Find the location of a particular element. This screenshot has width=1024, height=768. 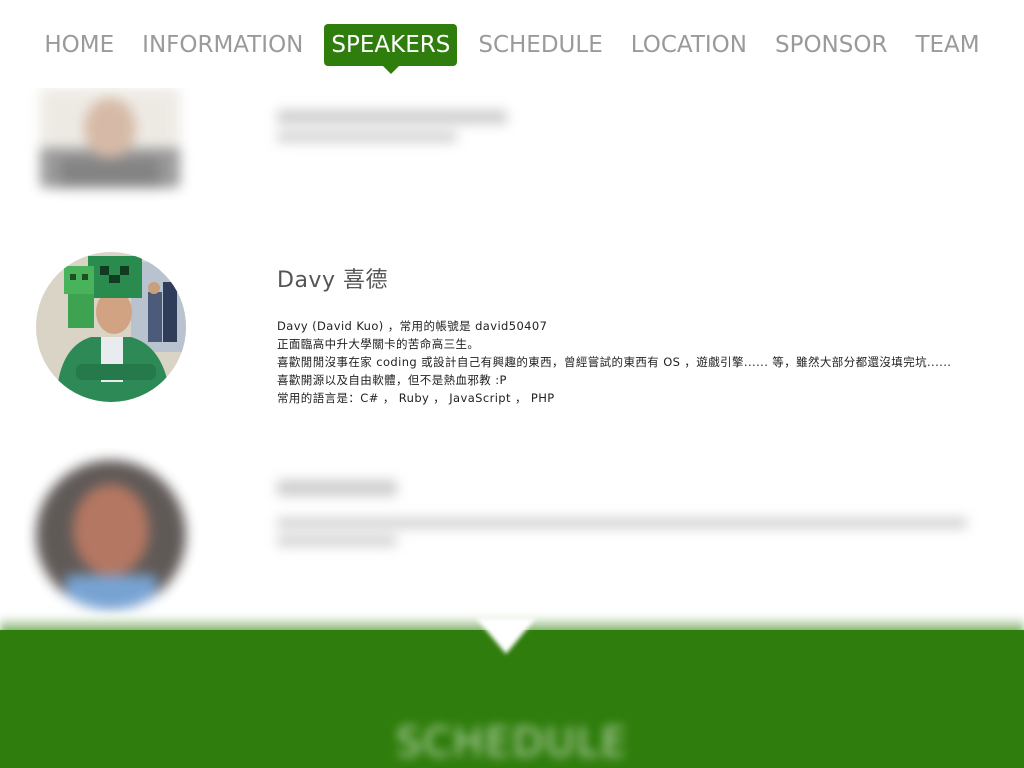

nav-item-label: LOCATION is located at coordinates (688, 45).